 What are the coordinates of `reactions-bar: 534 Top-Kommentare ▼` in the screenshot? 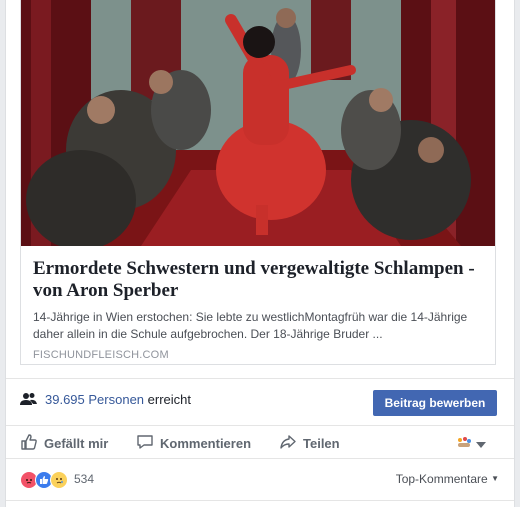 It's located at (260, 480).